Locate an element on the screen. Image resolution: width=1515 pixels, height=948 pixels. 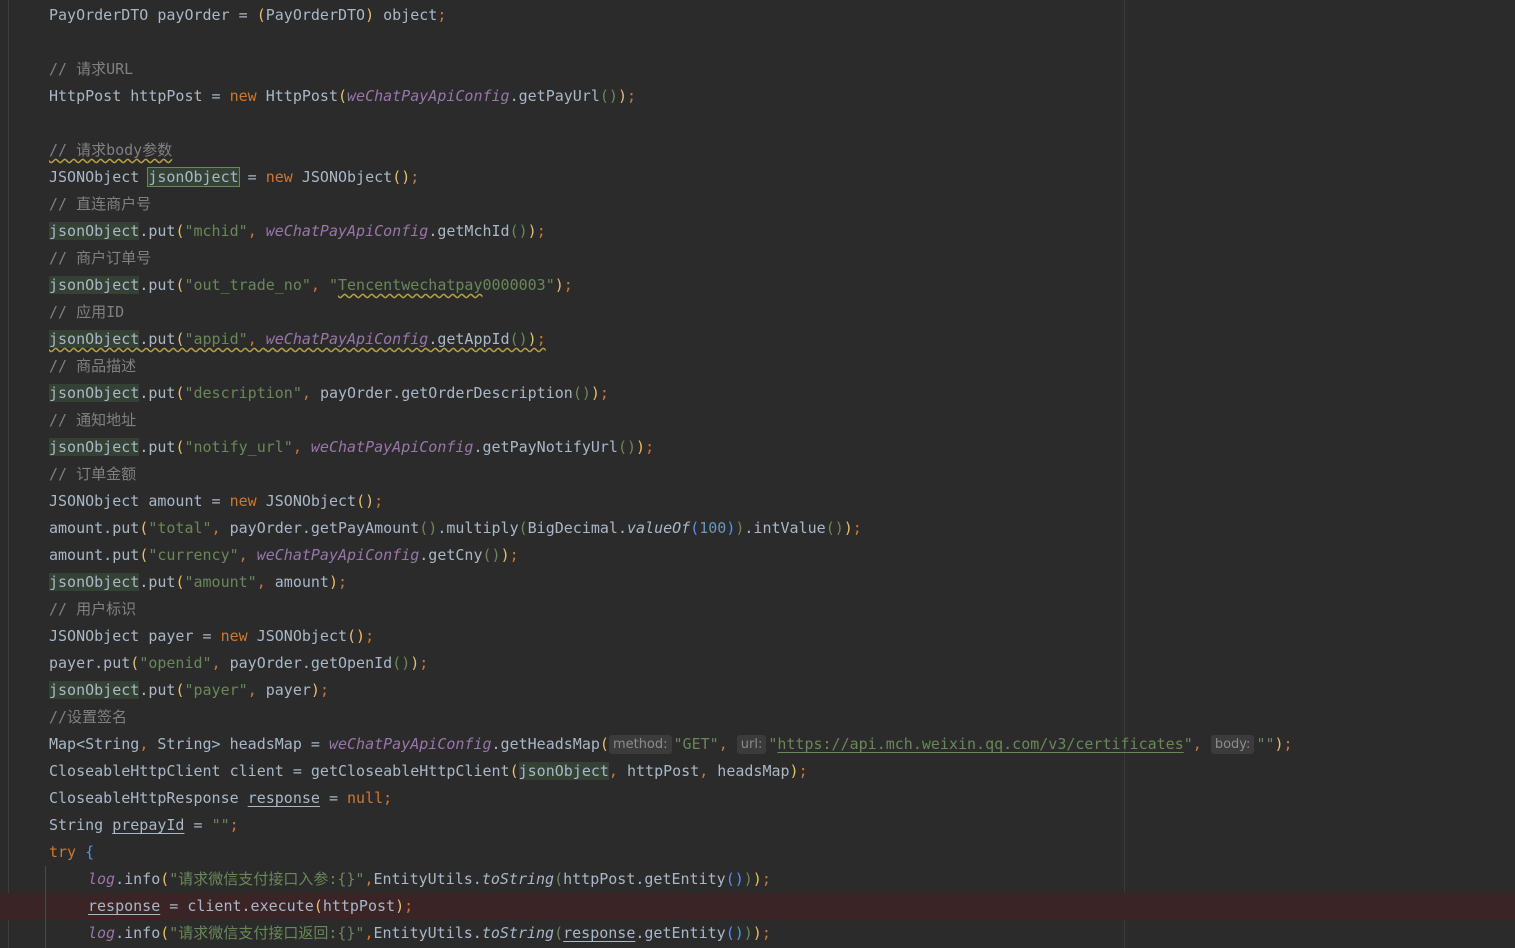
param-hint-method: method: is located at coordinates (640, 744).